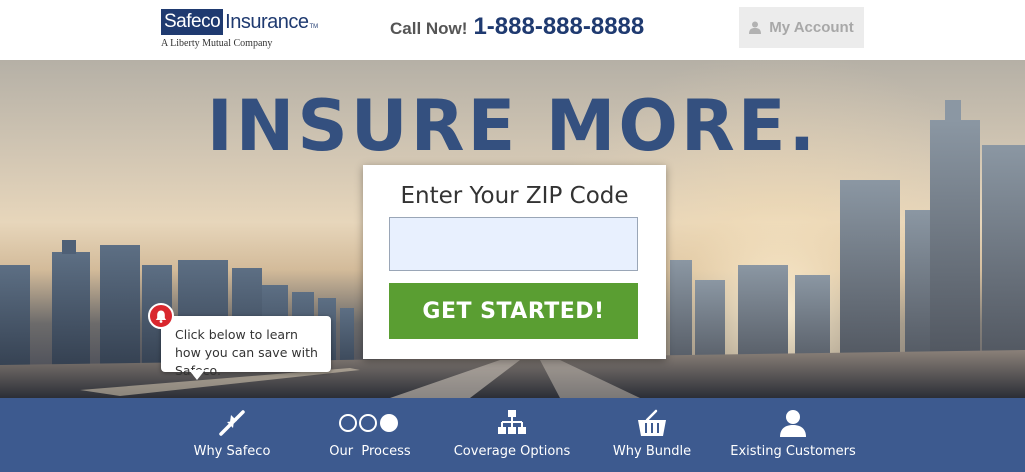 The image size is (1025, 472). What do you see at coordinates (232, 423) in the screenshot?
I see `arrows-icon` at bounding box center [232, 423].